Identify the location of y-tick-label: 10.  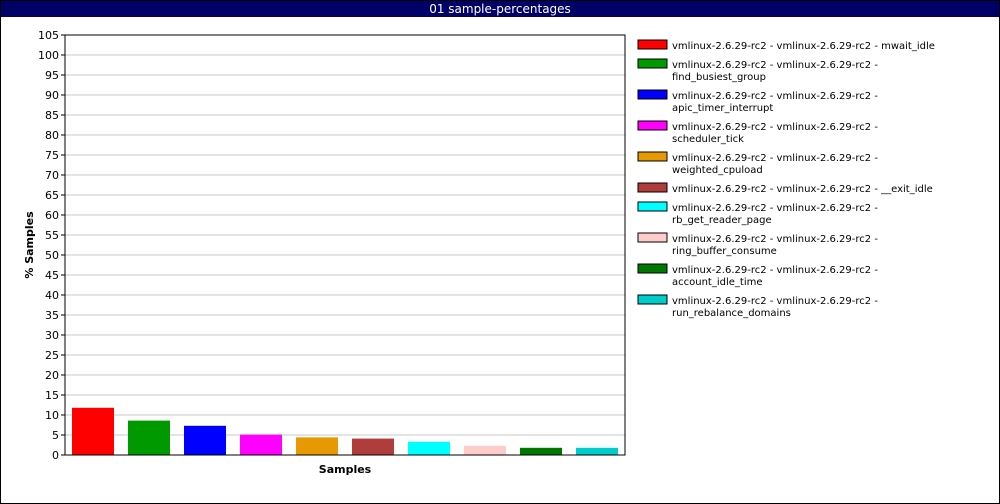
(52, 415).